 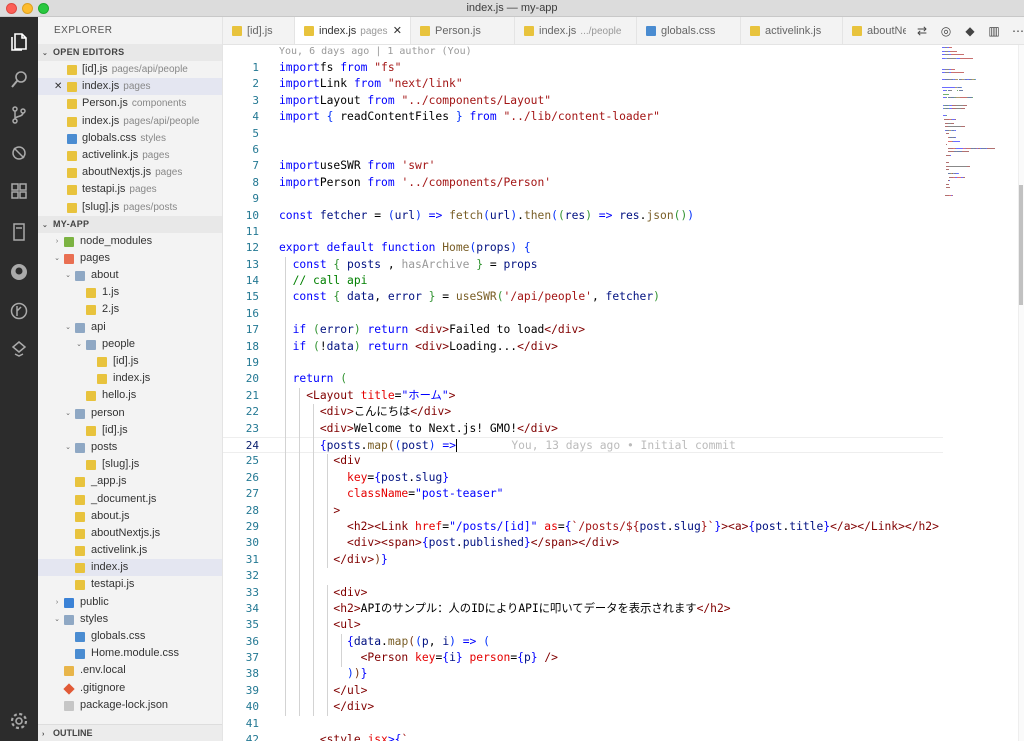 I want to click on editor-tab: Person.js, so click(x=463, y=30).